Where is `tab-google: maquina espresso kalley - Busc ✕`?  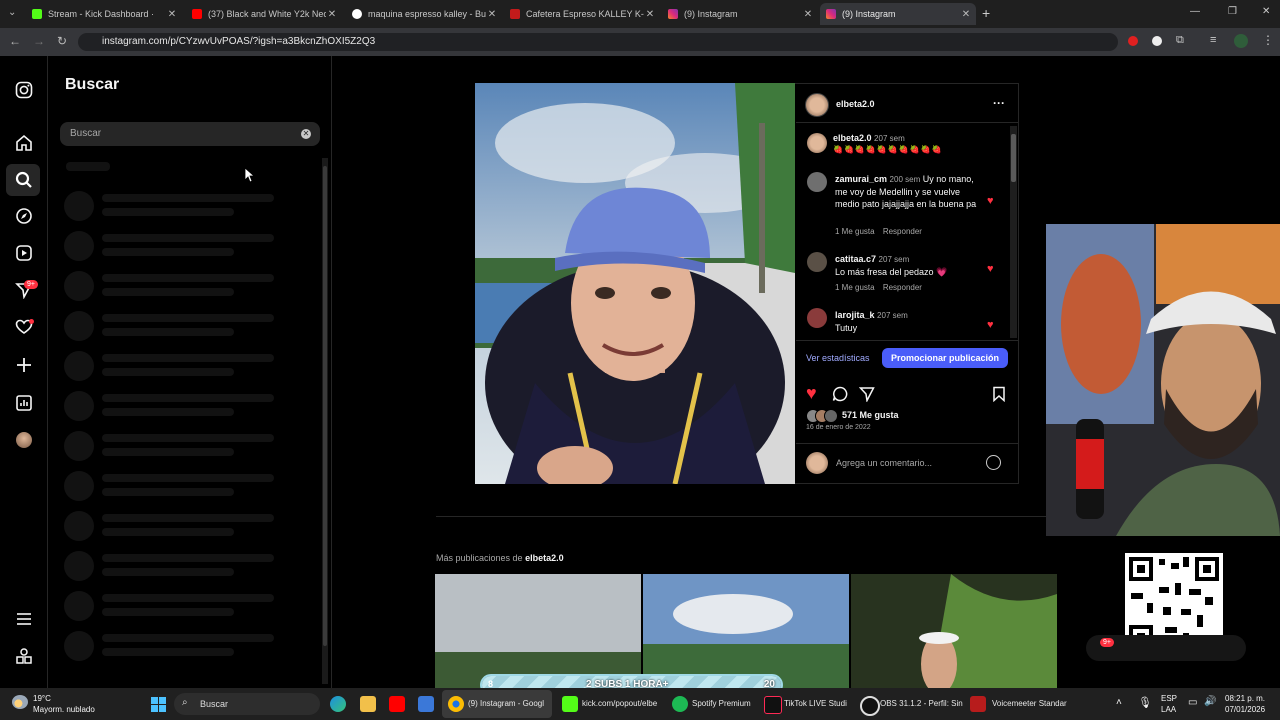
tab-google: maquina espresso kalley - Busc ✕ is located at coordinates (424, 14).